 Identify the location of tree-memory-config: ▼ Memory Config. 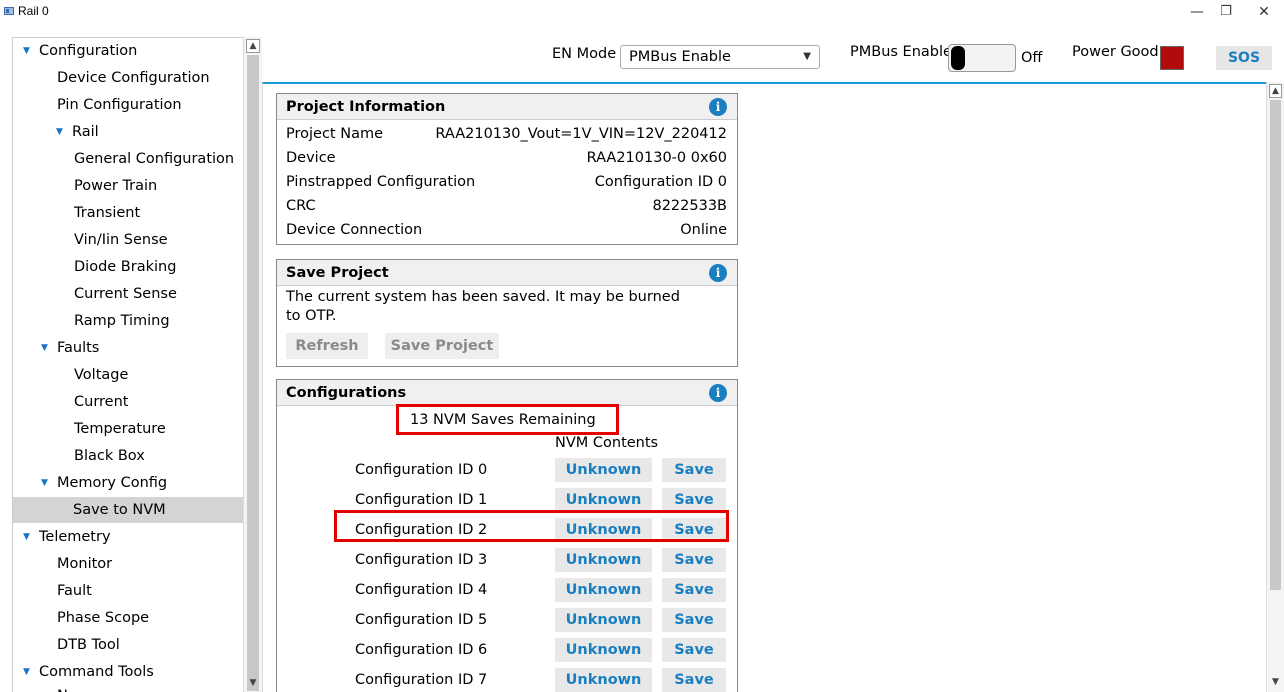
(104, 483).